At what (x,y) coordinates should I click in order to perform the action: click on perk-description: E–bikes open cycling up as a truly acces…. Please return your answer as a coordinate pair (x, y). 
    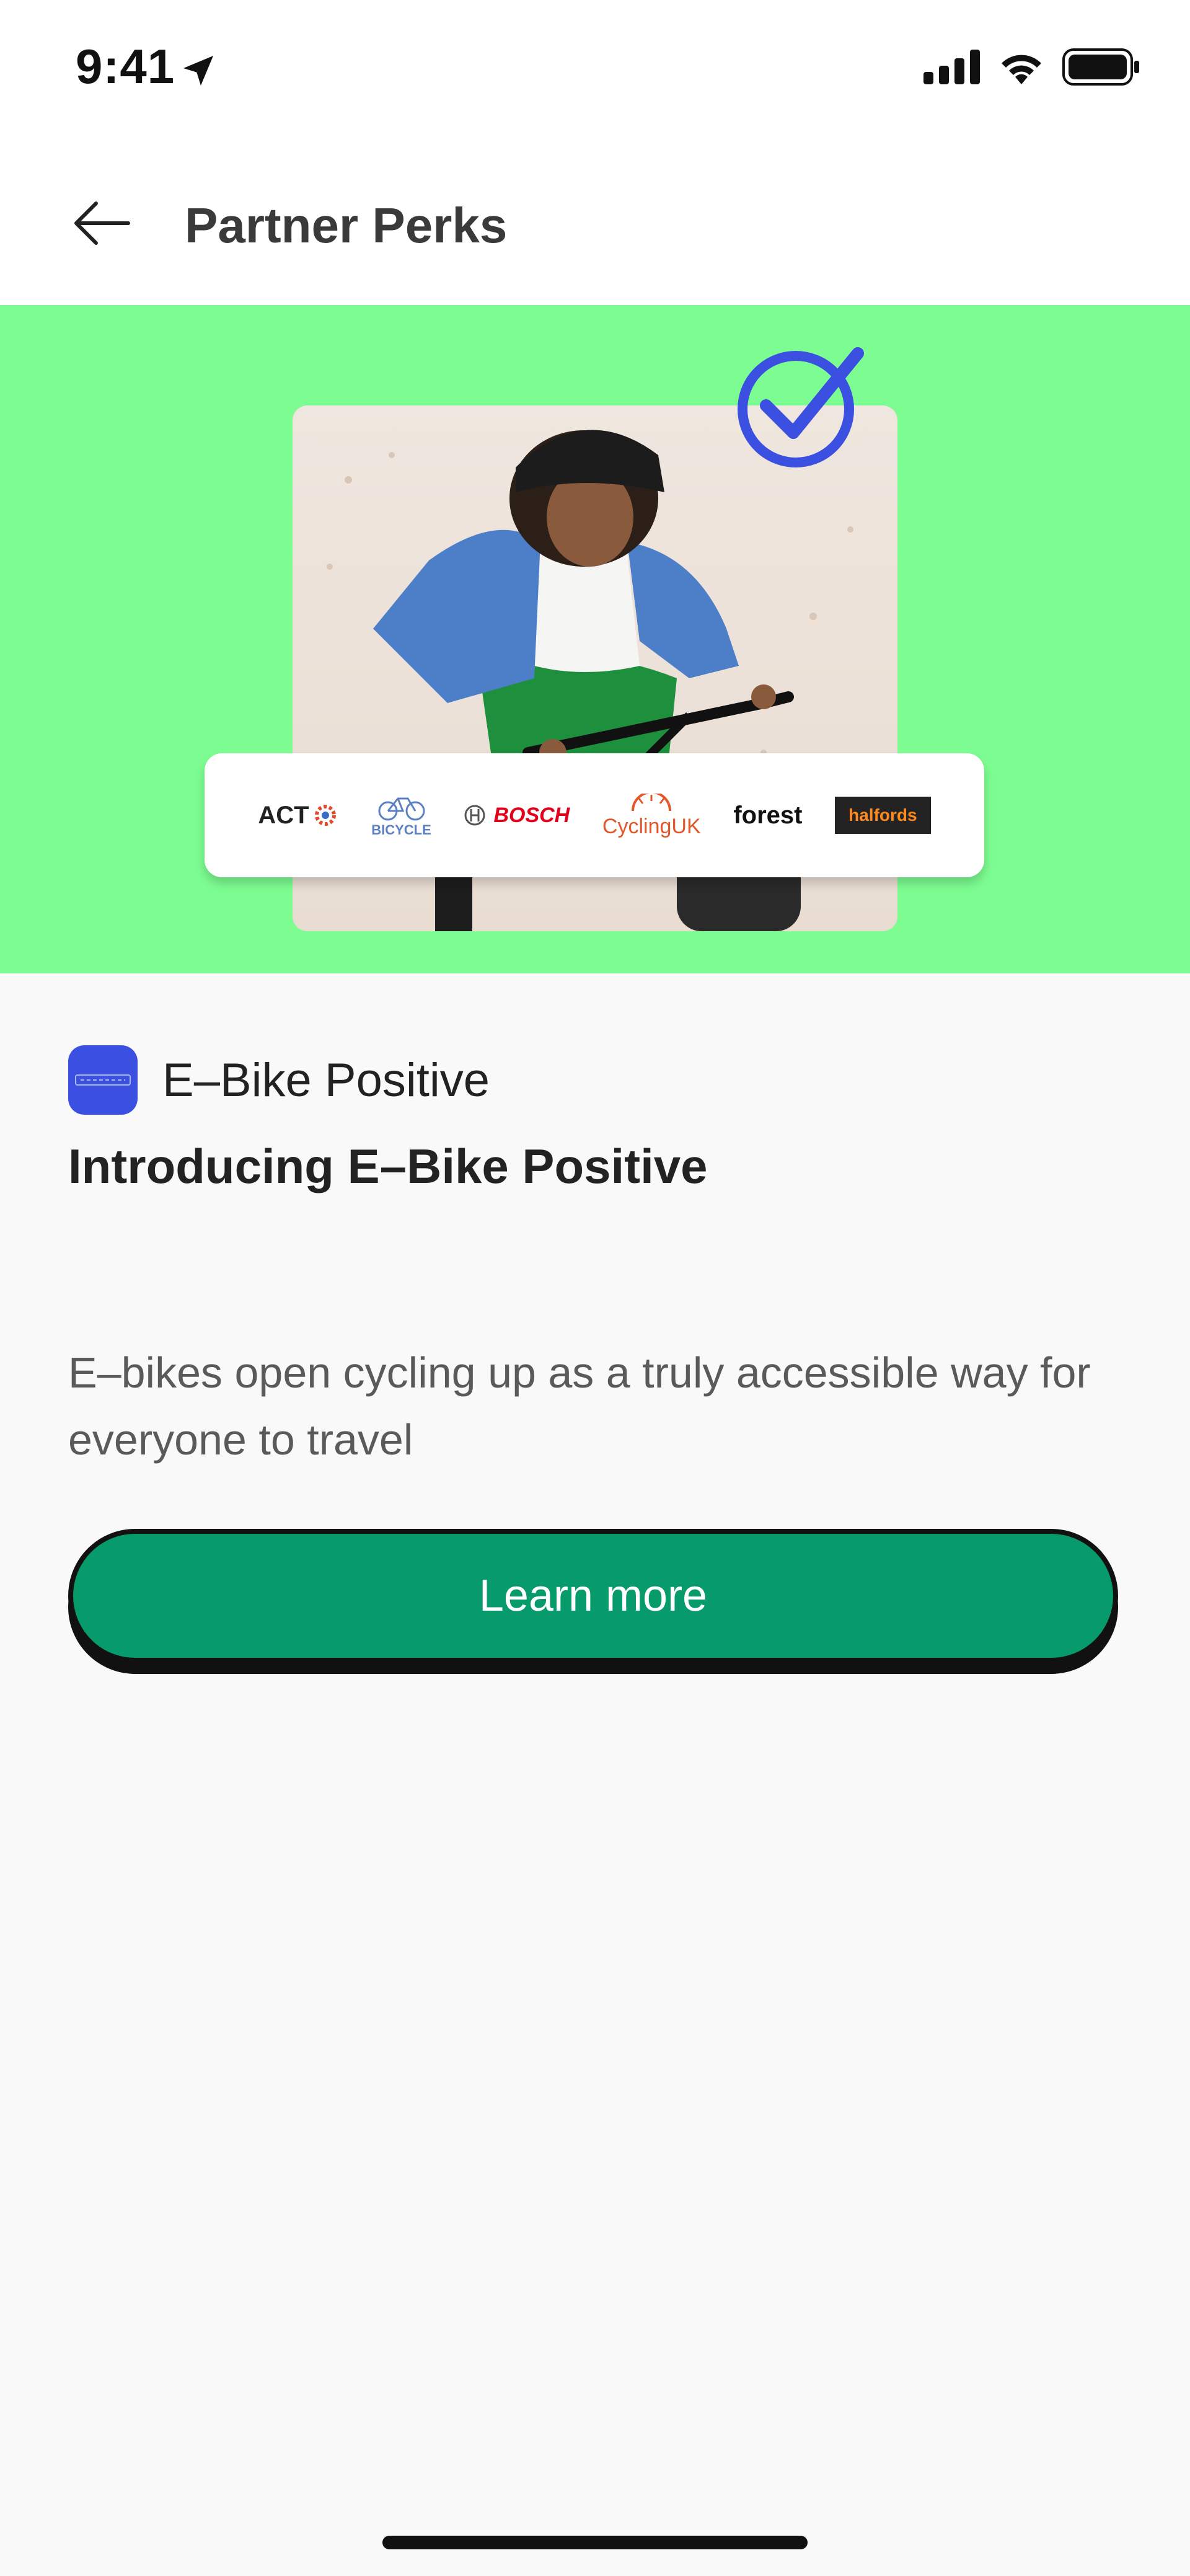
    Looking at the image, I should click on (579, 1406).